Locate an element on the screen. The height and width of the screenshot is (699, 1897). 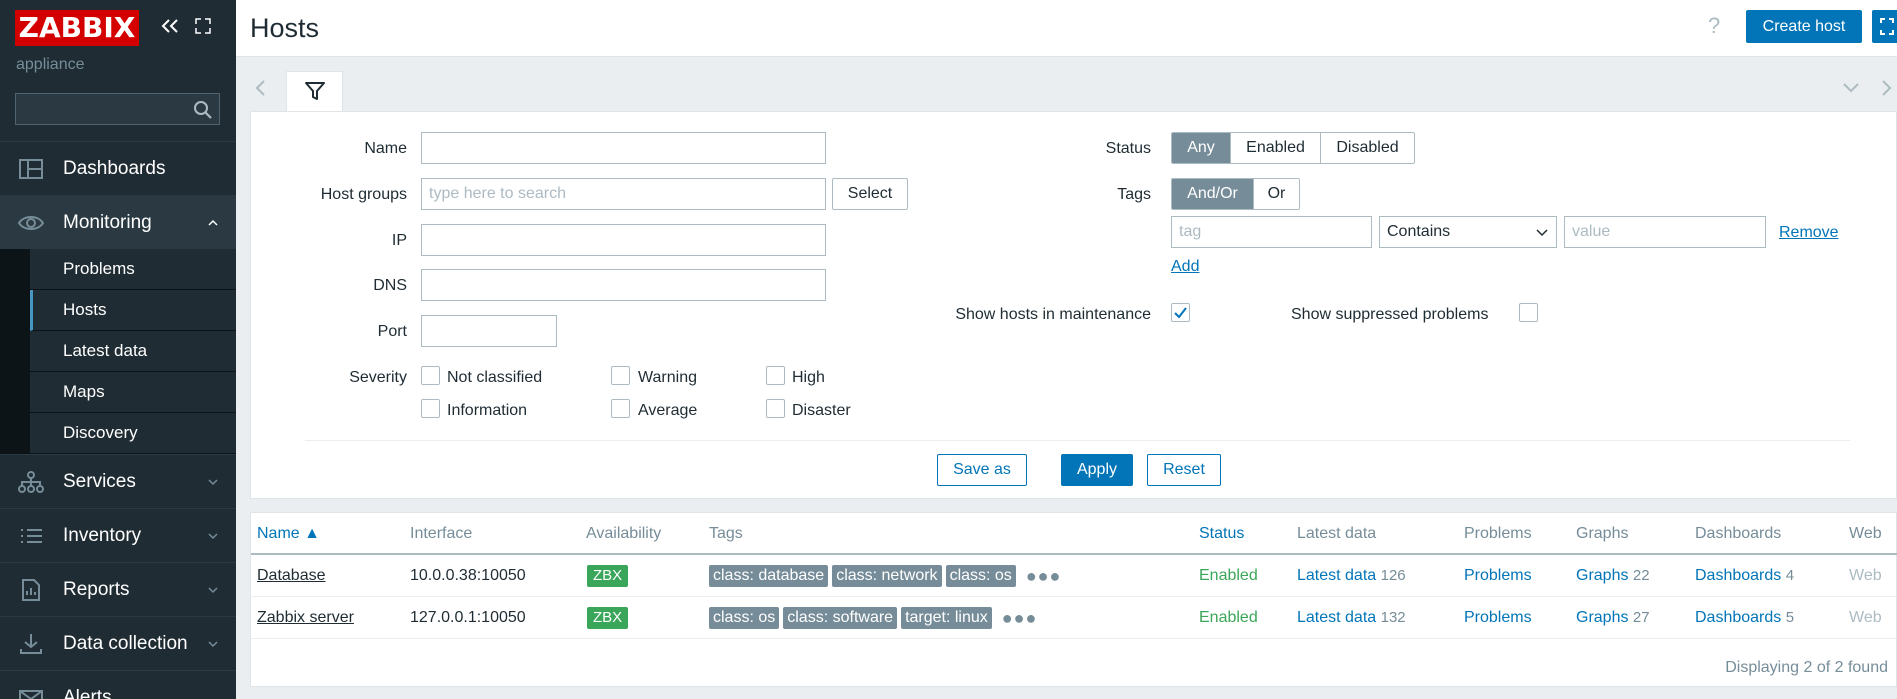
severity-option-label: Average is located at coordinates (668, 410).